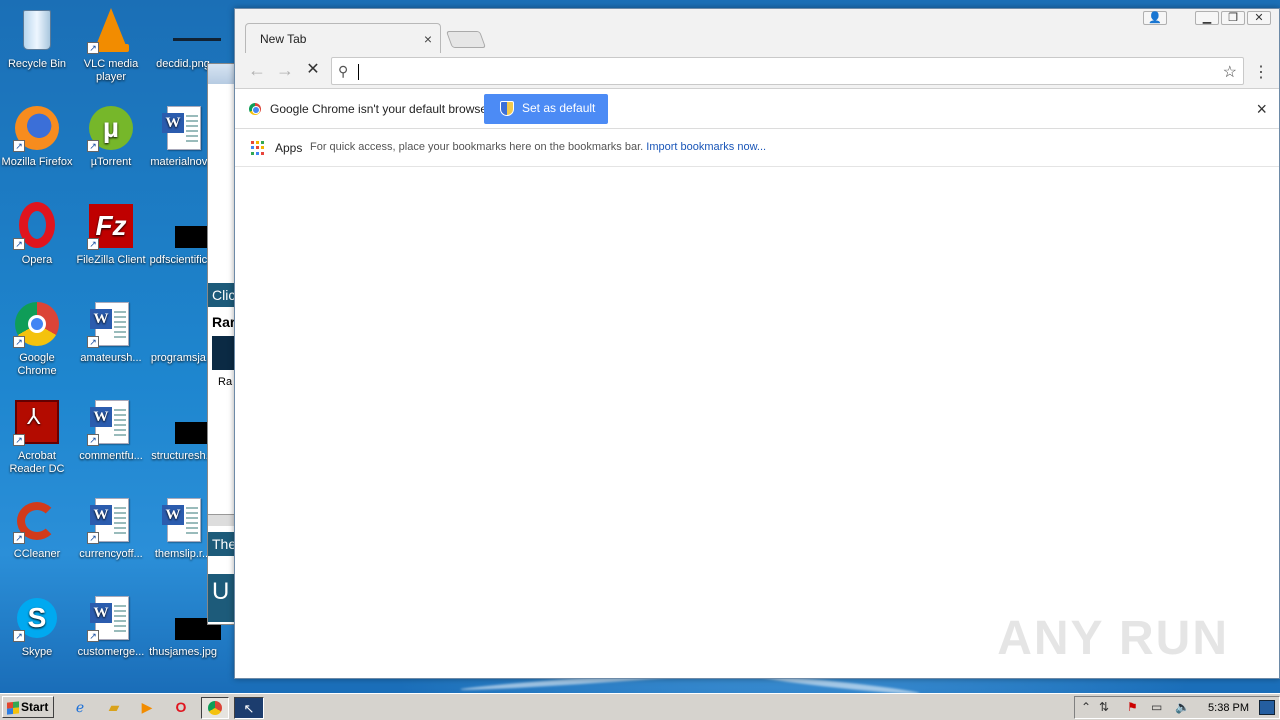 The width and height of the screenshot is (1280, 720). I want to click on search-icon: ⚲, so click(343, 71).